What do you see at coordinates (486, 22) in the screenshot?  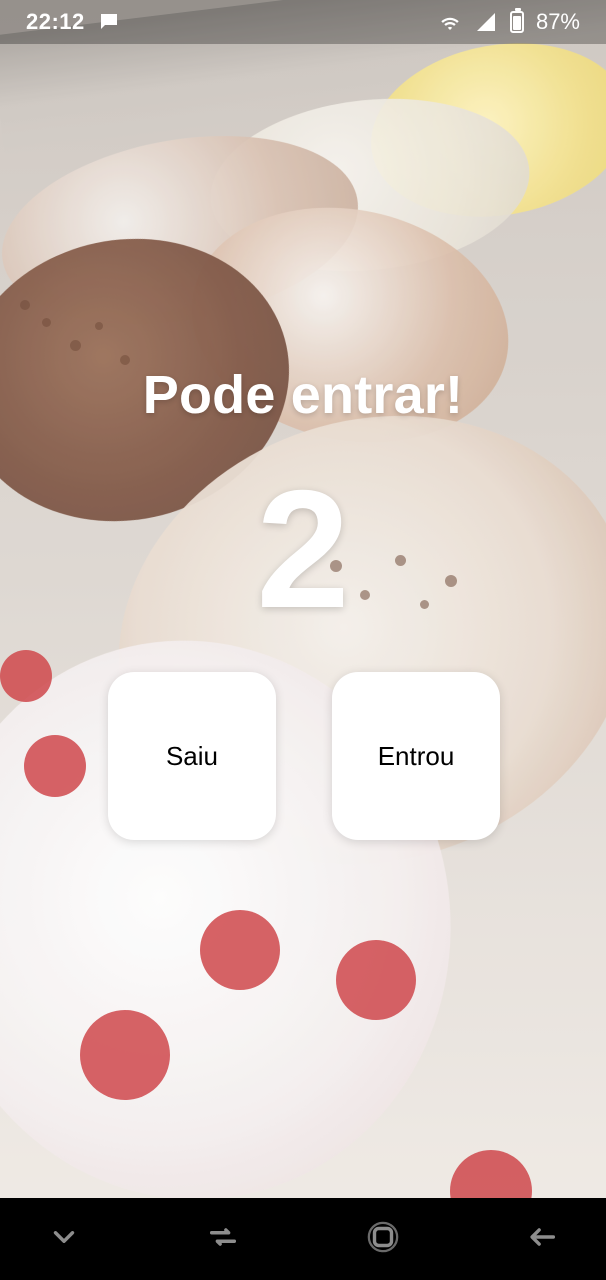 I see `cellular-signal-icon` at bounding box center [486, 22].